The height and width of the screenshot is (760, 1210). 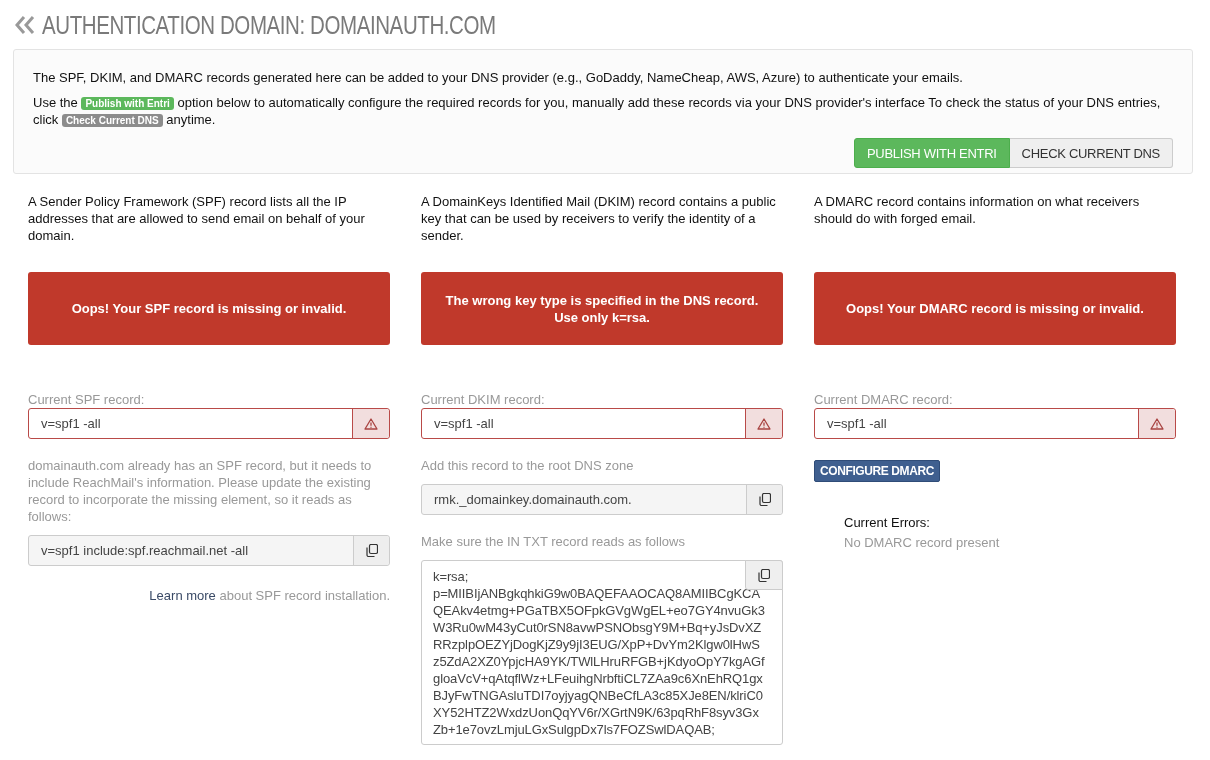 What do you see at coordinates (209, 308) in the screenshot?
I see `error-alert: Oops! Your SPF record is missing or invalid.` at bounding box center [209, 308].